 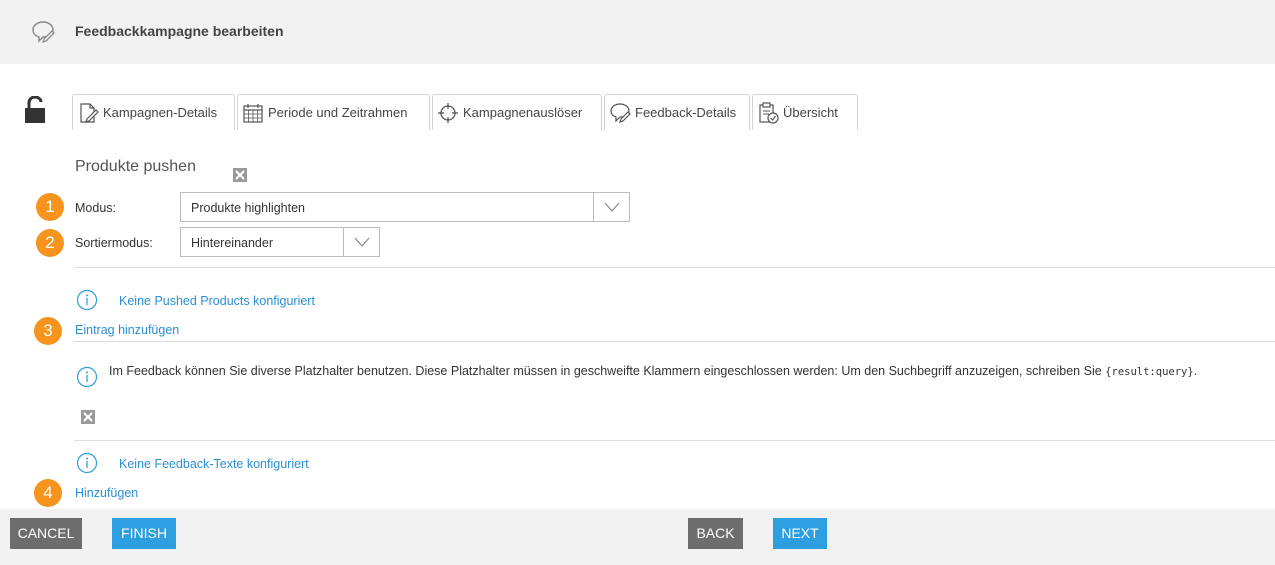 I want to click on finish-button: FINISH, so click(x=144, y=533).